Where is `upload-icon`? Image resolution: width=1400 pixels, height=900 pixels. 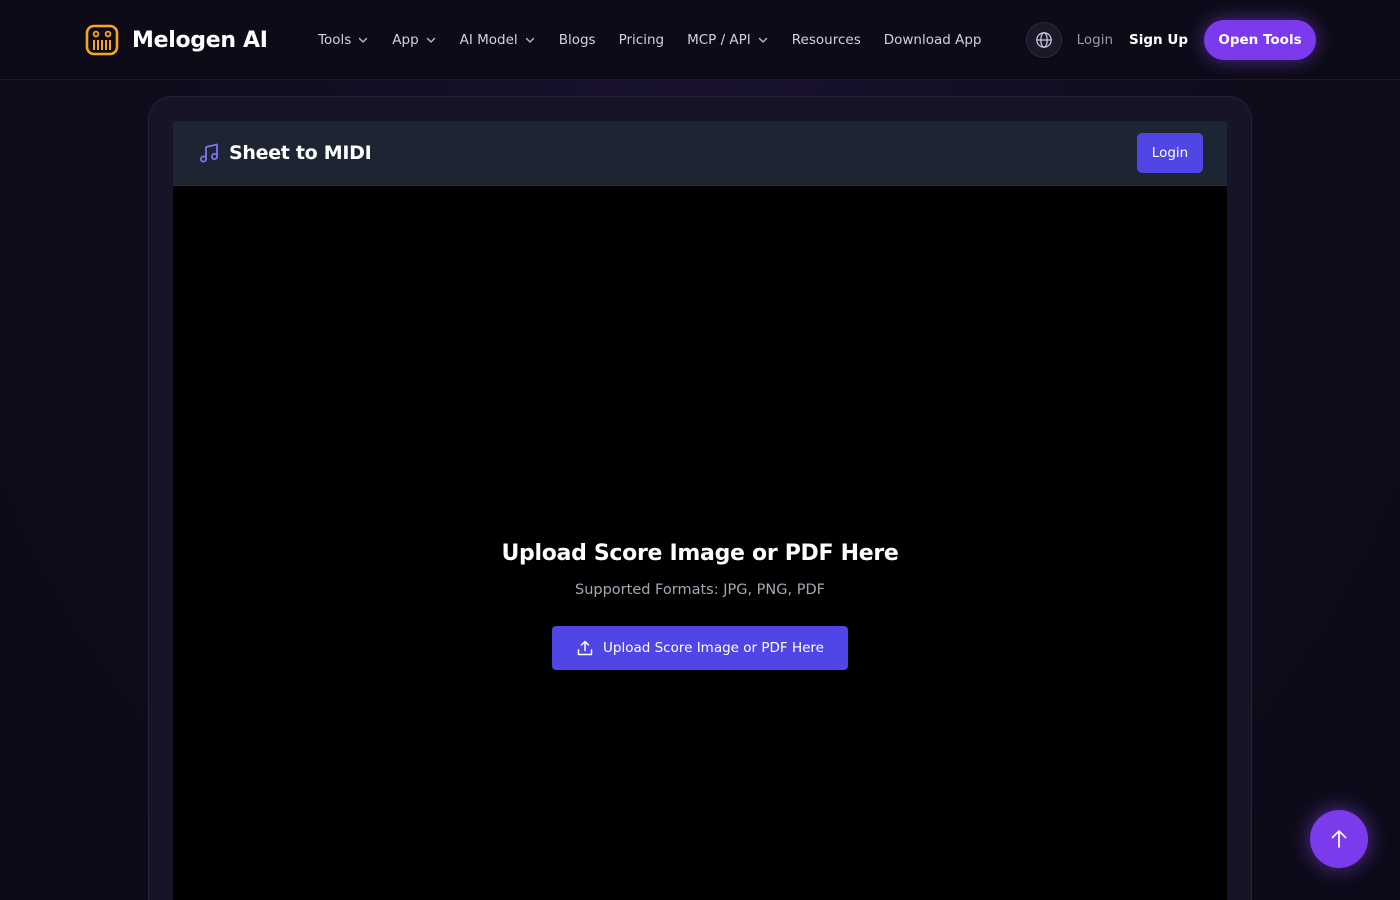
upload-icon is located at coordinates (585, 648).